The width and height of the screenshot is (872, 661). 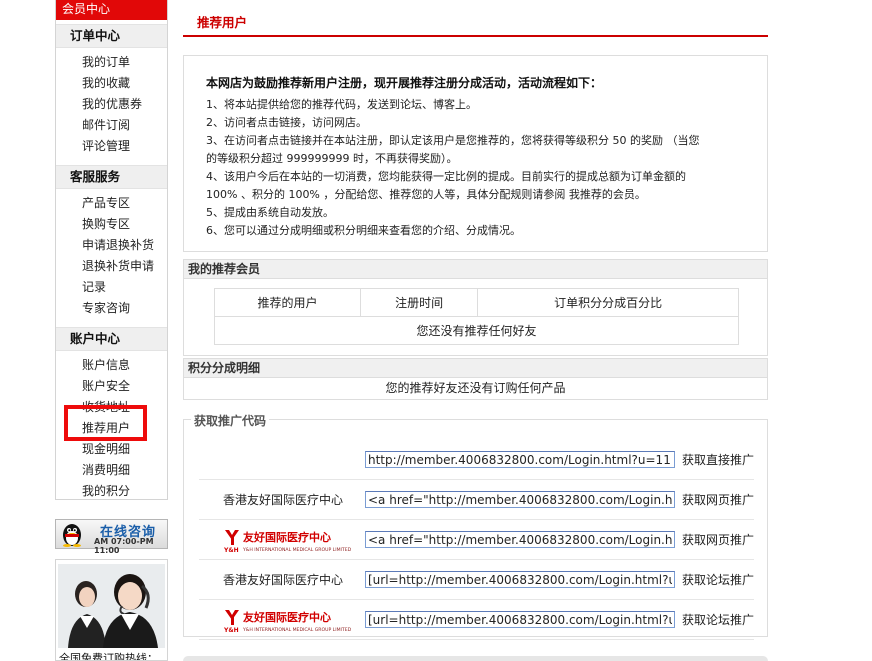 I want to click on sidebar-item-account-security: 账户安全, so click(x=111, y=386).